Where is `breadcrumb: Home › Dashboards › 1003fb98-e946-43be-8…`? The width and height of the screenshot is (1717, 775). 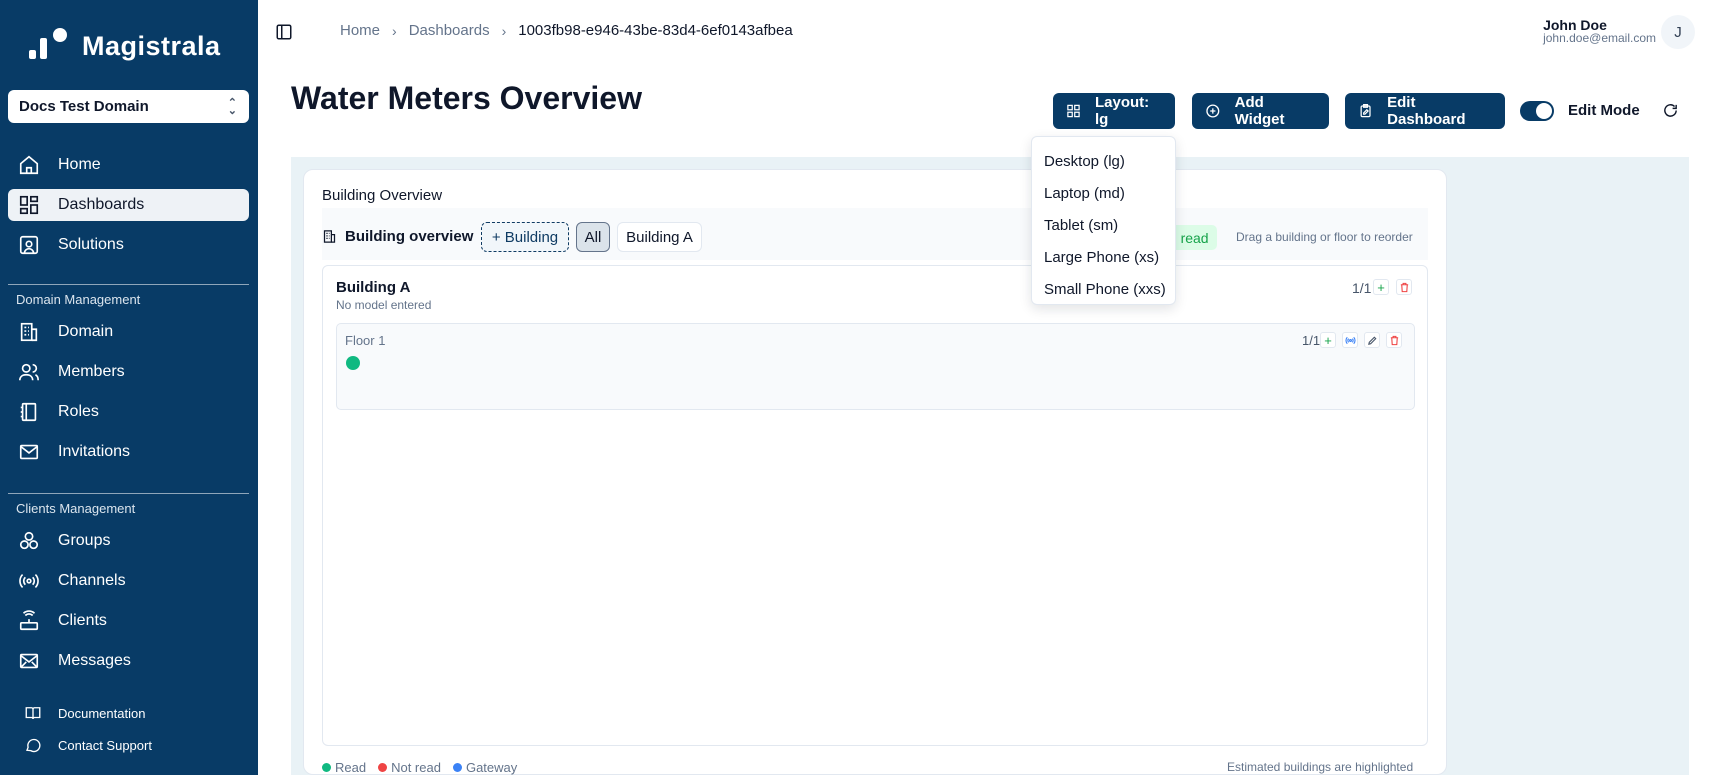 breadcrumb: Home › Dashboards › 1003fb98-e946-43be-8… is located at coordinates (566, 30).